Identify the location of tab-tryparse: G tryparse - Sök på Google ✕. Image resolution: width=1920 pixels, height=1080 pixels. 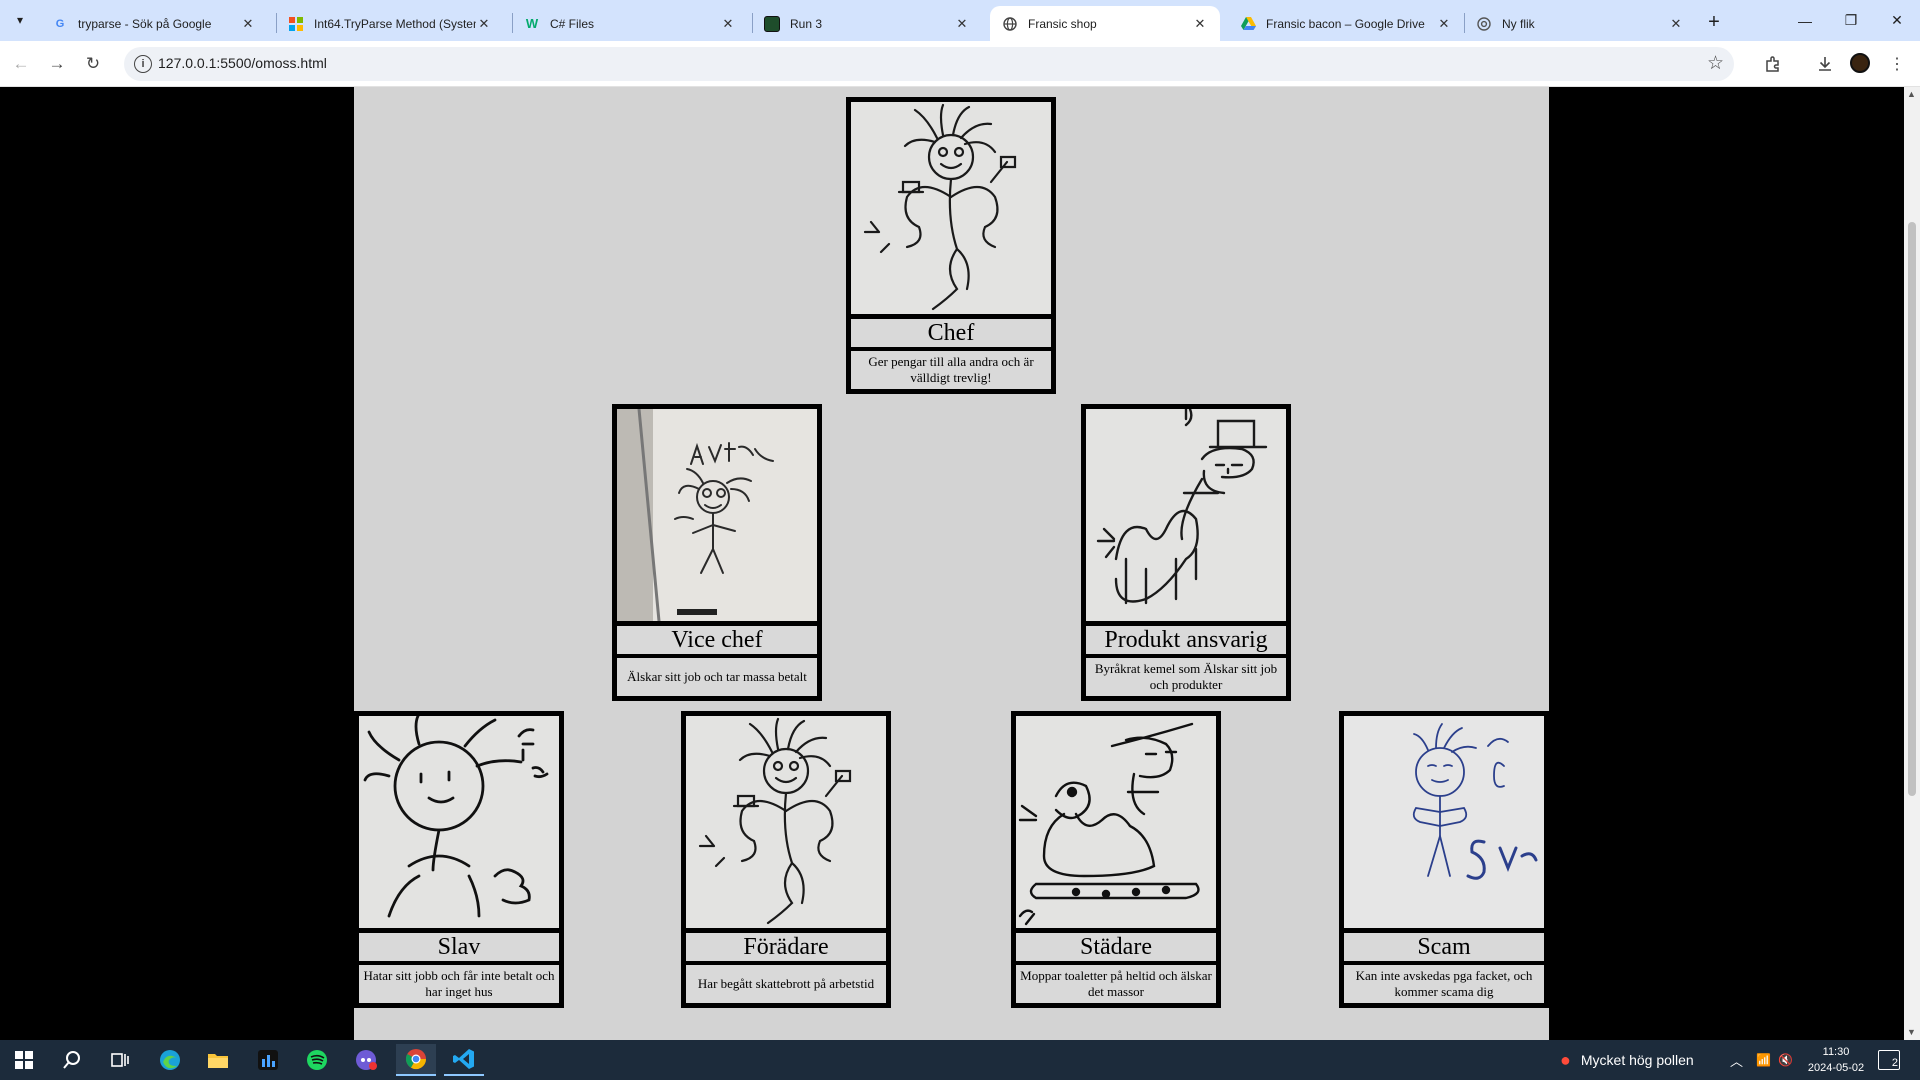
(154, 23).